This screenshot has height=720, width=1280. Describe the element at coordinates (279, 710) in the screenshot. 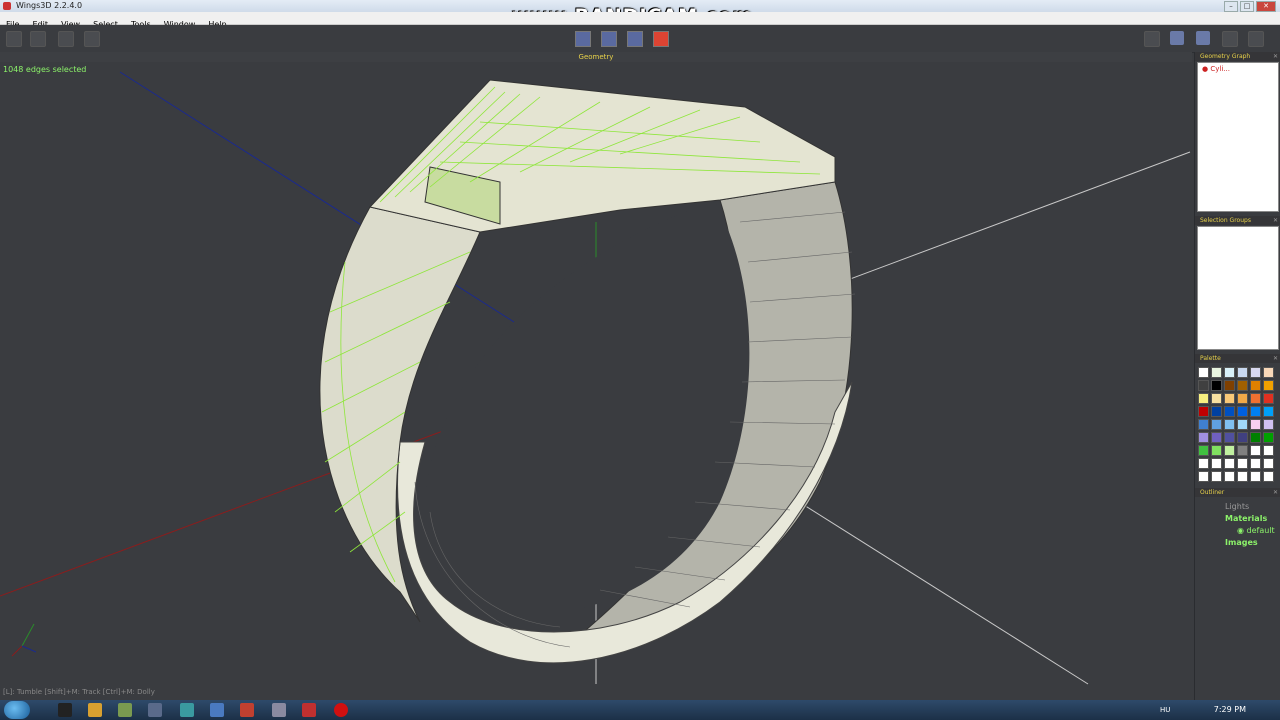

I see `app4-icon` at that location.